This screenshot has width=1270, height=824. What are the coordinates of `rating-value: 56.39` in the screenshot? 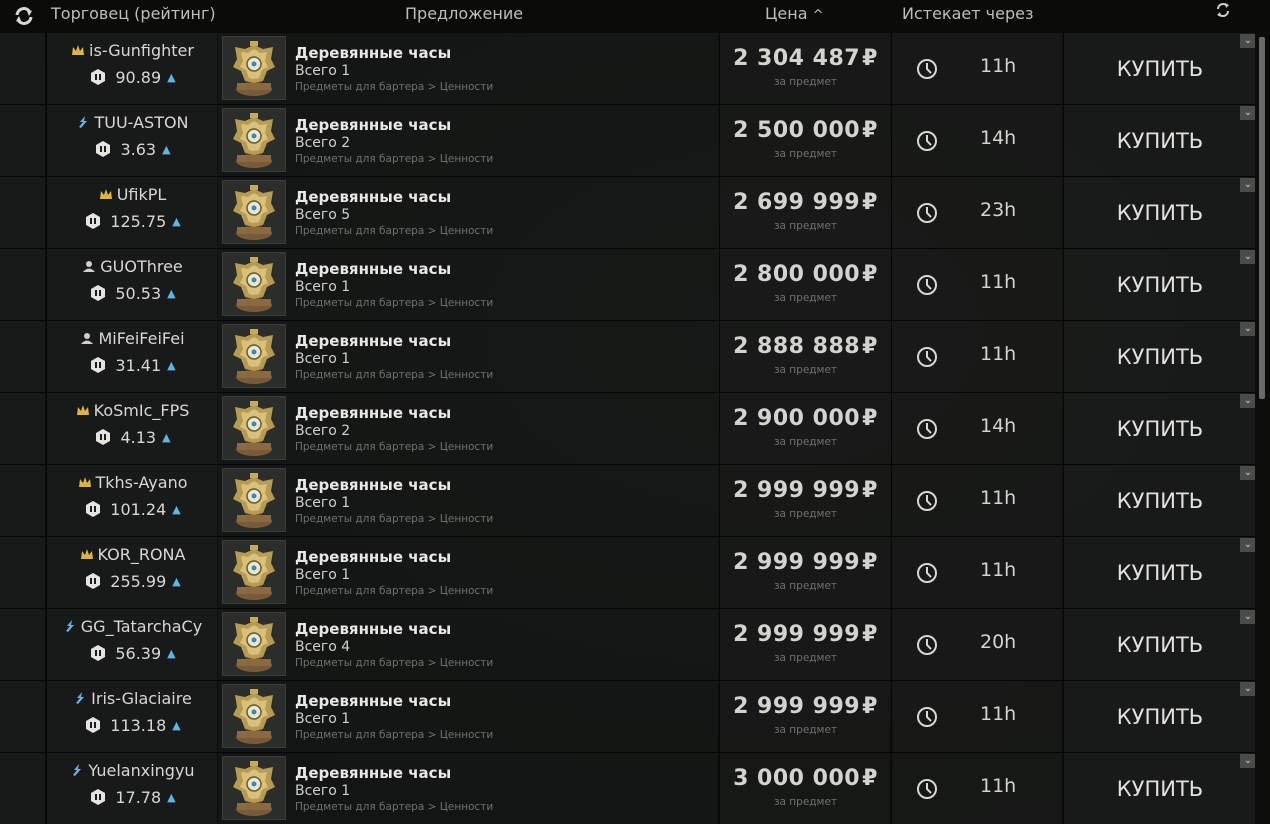 It's located at (138, 653).